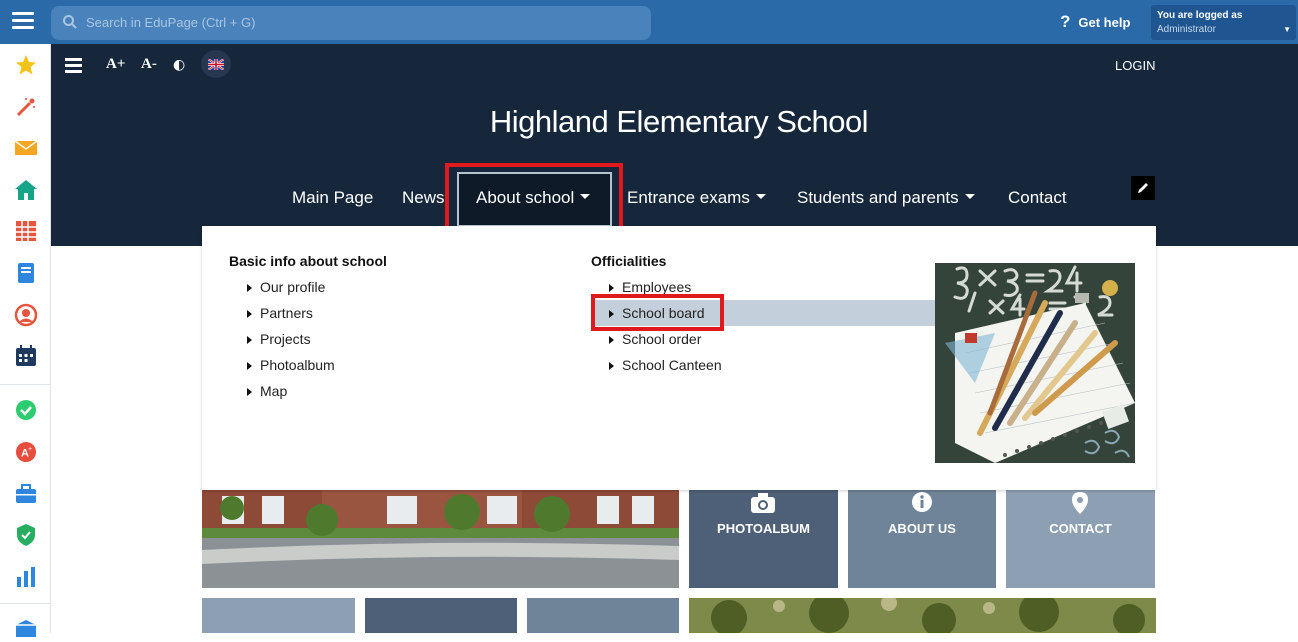  Describe the element at coordinates (179, 65) in the screenshot. I see `contrast-icon: ◐` at that location.